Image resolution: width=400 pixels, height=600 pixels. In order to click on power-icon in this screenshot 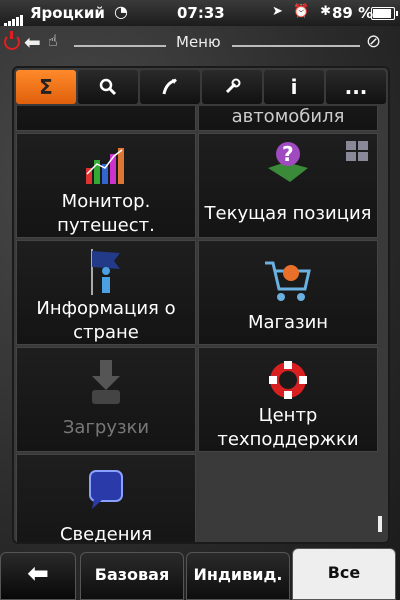, I will do `click(12, 40)`.